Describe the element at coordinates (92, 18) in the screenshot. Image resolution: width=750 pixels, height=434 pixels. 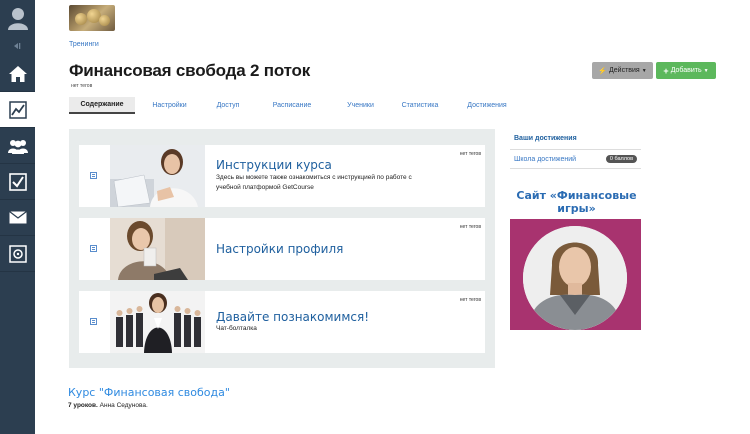
I see `training-cover-image` at that location.